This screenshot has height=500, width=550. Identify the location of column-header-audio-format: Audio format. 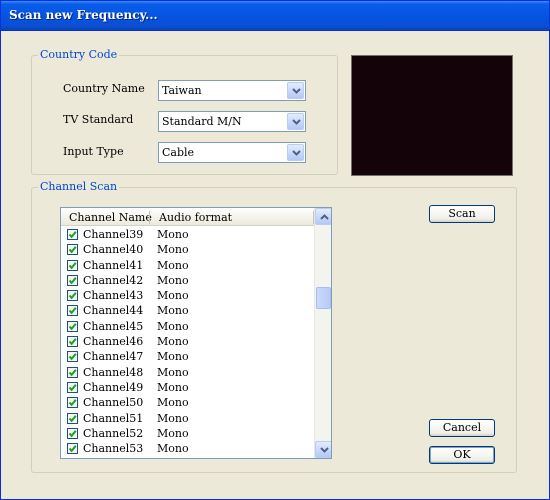
(195, 217).